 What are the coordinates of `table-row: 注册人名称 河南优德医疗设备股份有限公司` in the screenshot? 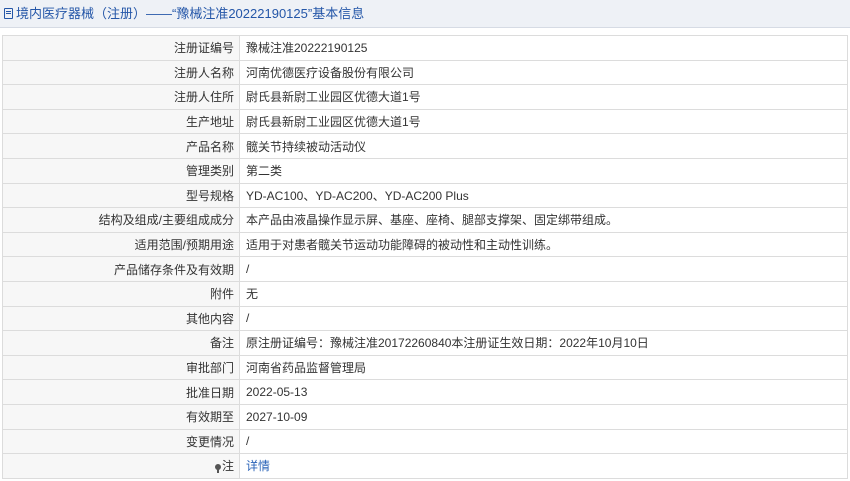 It's located at (425, 72).